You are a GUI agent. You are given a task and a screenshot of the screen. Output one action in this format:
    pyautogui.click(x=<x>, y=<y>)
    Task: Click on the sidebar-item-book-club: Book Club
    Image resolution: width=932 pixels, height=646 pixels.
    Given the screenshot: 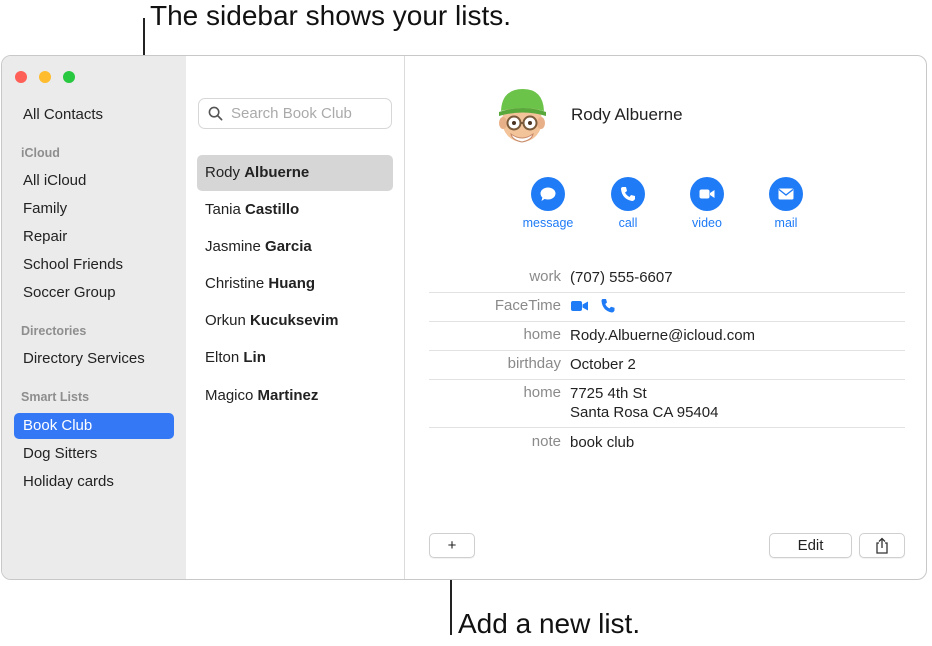 What is the action you would take?
    pyautogui.click(x=94, y=426)
    